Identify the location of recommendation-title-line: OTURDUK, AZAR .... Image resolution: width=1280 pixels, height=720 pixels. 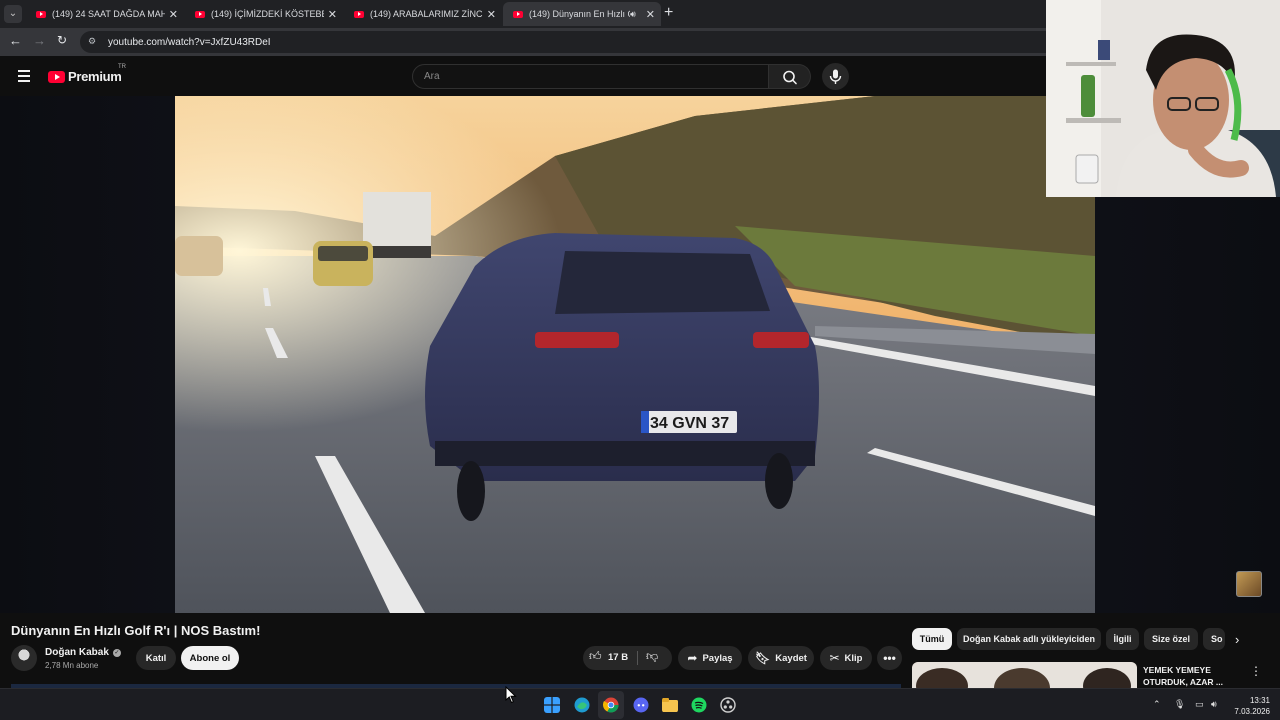
(1183, 682).